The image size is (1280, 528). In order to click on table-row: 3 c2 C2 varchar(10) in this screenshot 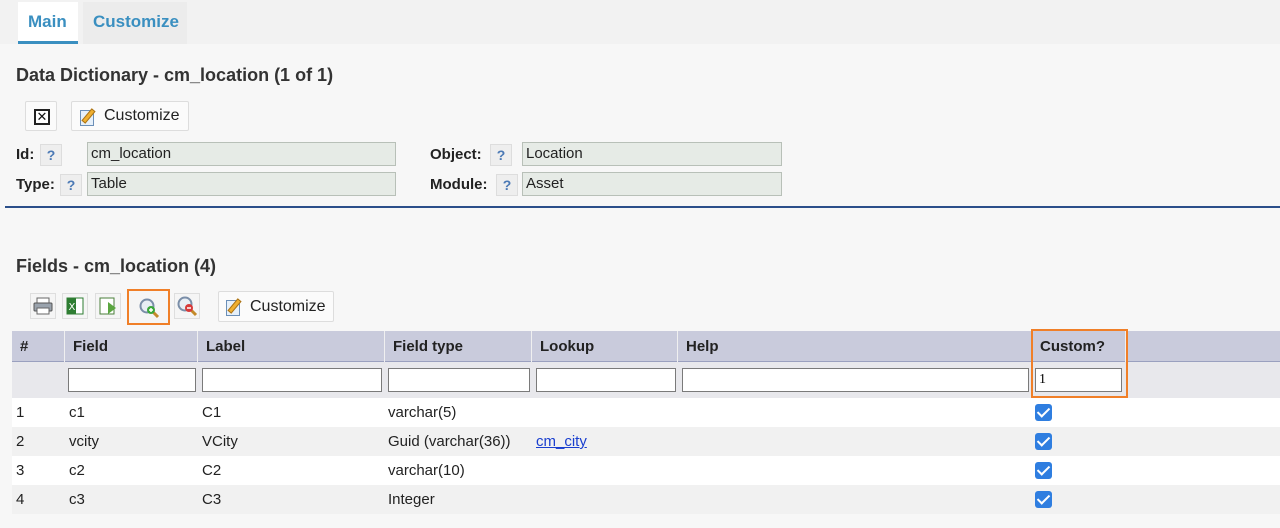, I will do `click(646, 470)`.